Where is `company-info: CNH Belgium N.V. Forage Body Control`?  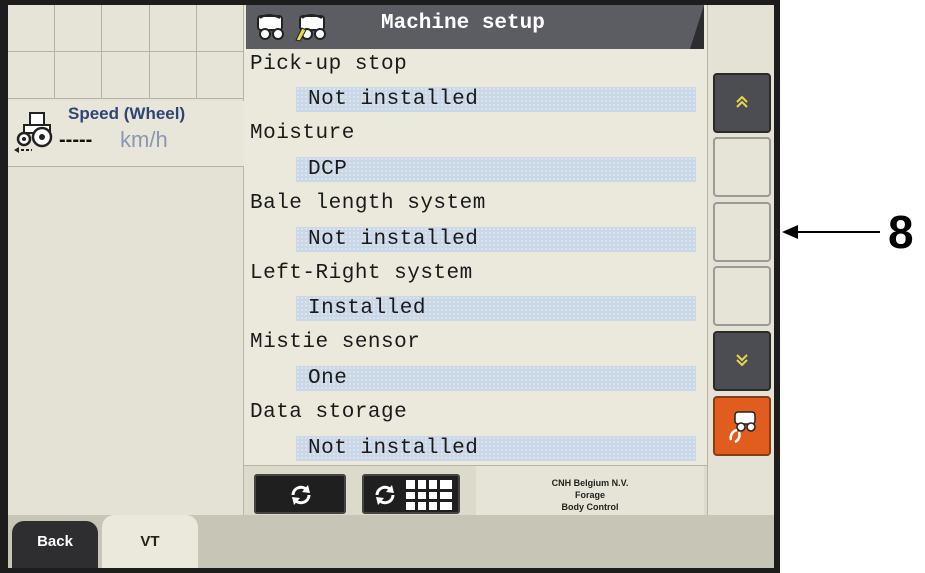 company-info: CNH Belgium N.V. Forage Body Control is located at coordinates (590, 491).